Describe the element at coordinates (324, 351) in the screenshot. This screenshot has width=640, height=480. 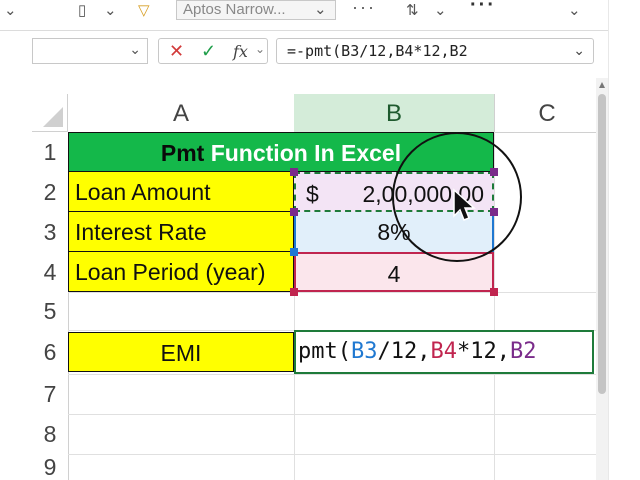
I see `formula-fn-text: pmt(` at that location.